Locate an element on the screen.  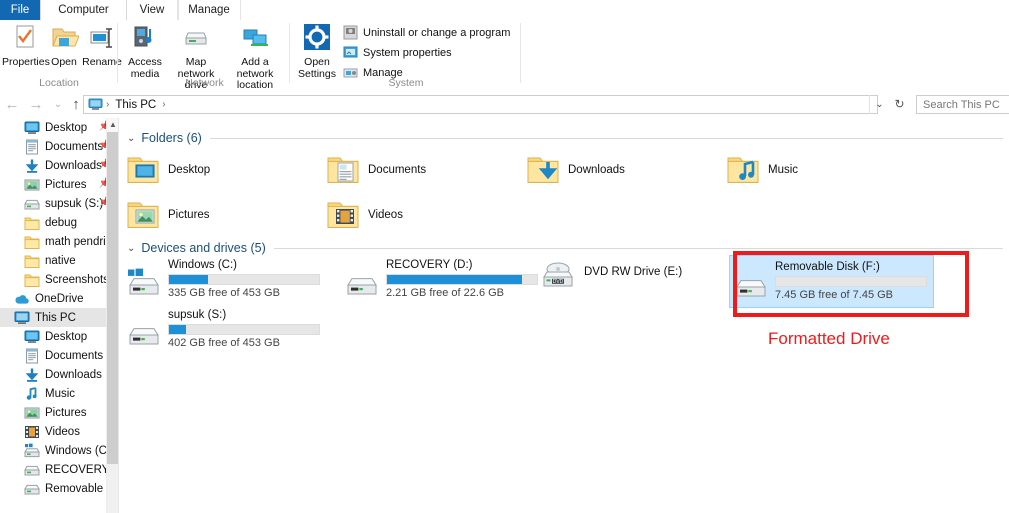
sidebar-item-label: native is located at coordinates (60, 260).